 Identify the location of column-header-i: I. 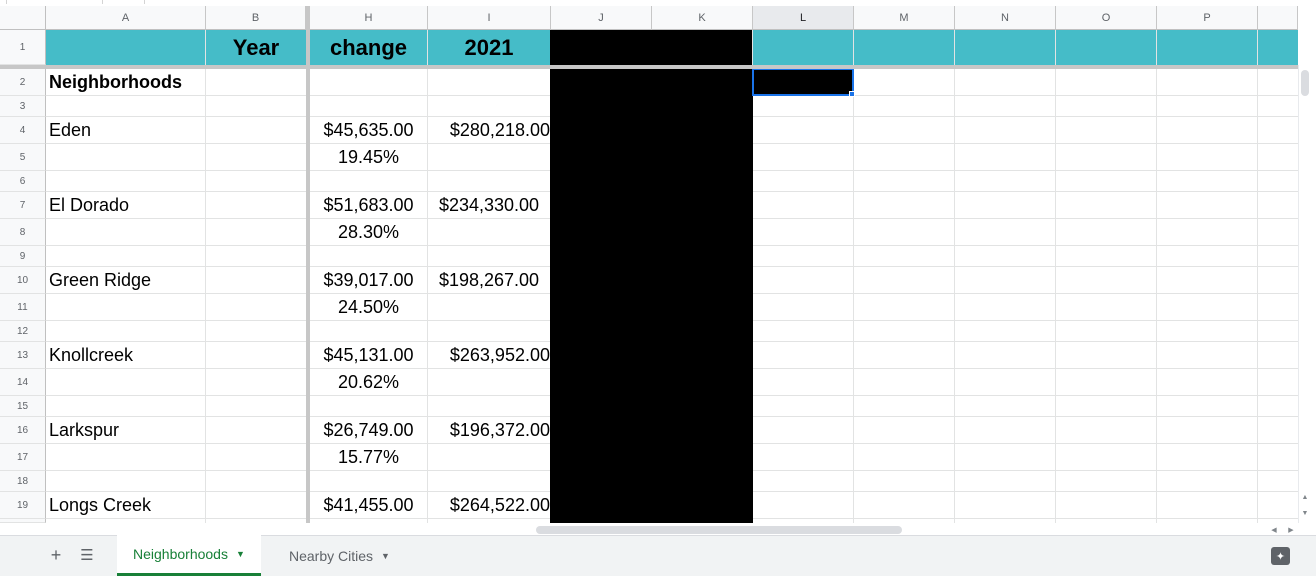
(489, 18).